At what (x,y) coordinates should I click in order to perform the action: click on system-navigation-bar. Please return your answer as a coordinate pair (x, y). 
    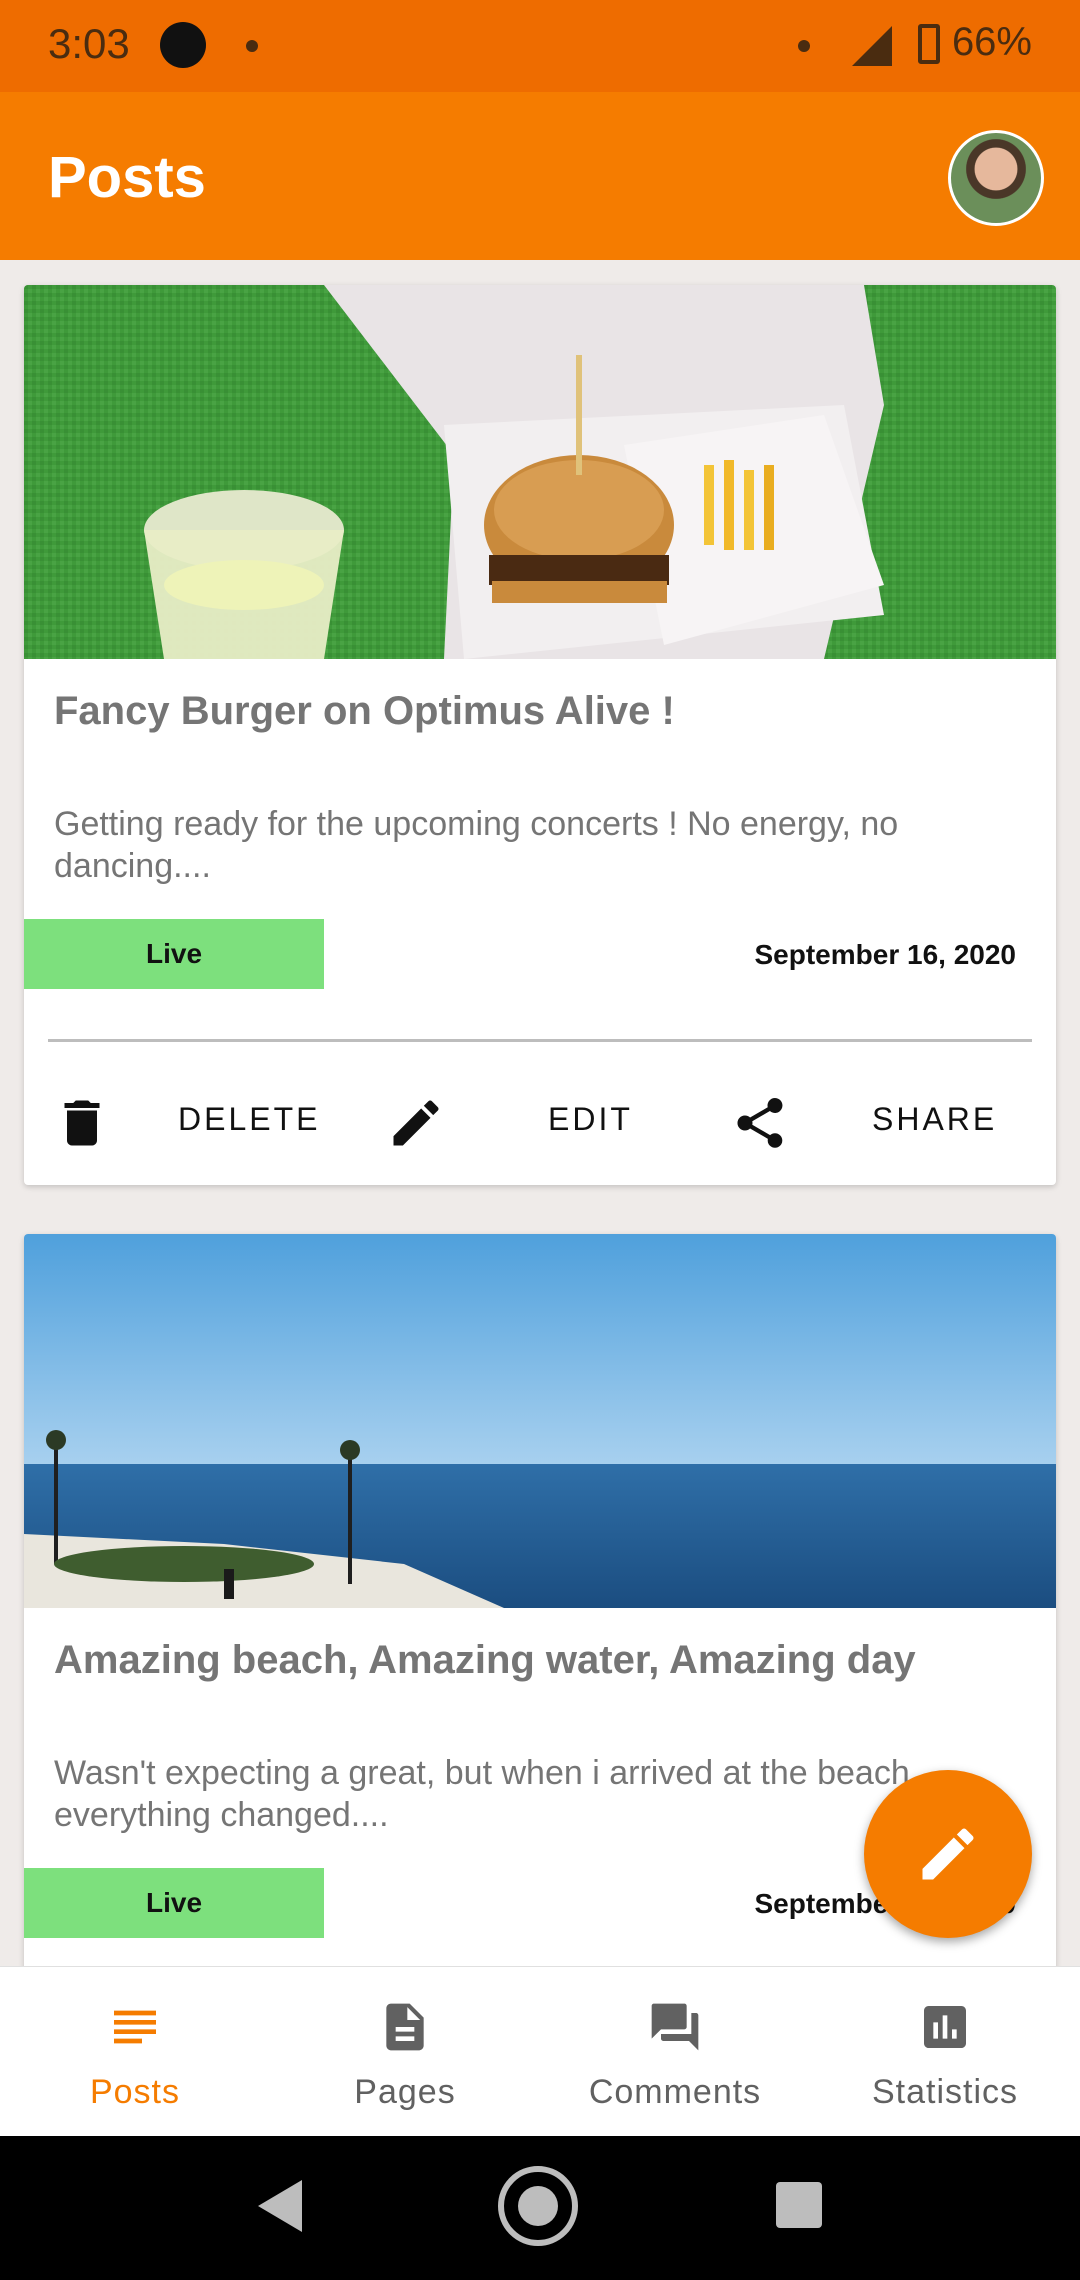
    Looking at the image, I should click on (540, 2208).